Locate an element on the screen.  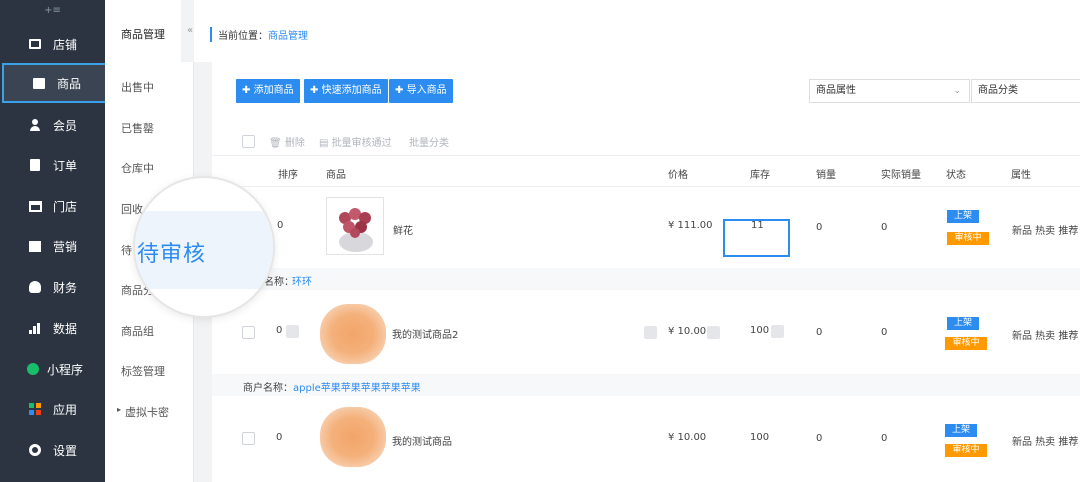
product-name: 我的测试商品2 is located at coordinates (425, 333).